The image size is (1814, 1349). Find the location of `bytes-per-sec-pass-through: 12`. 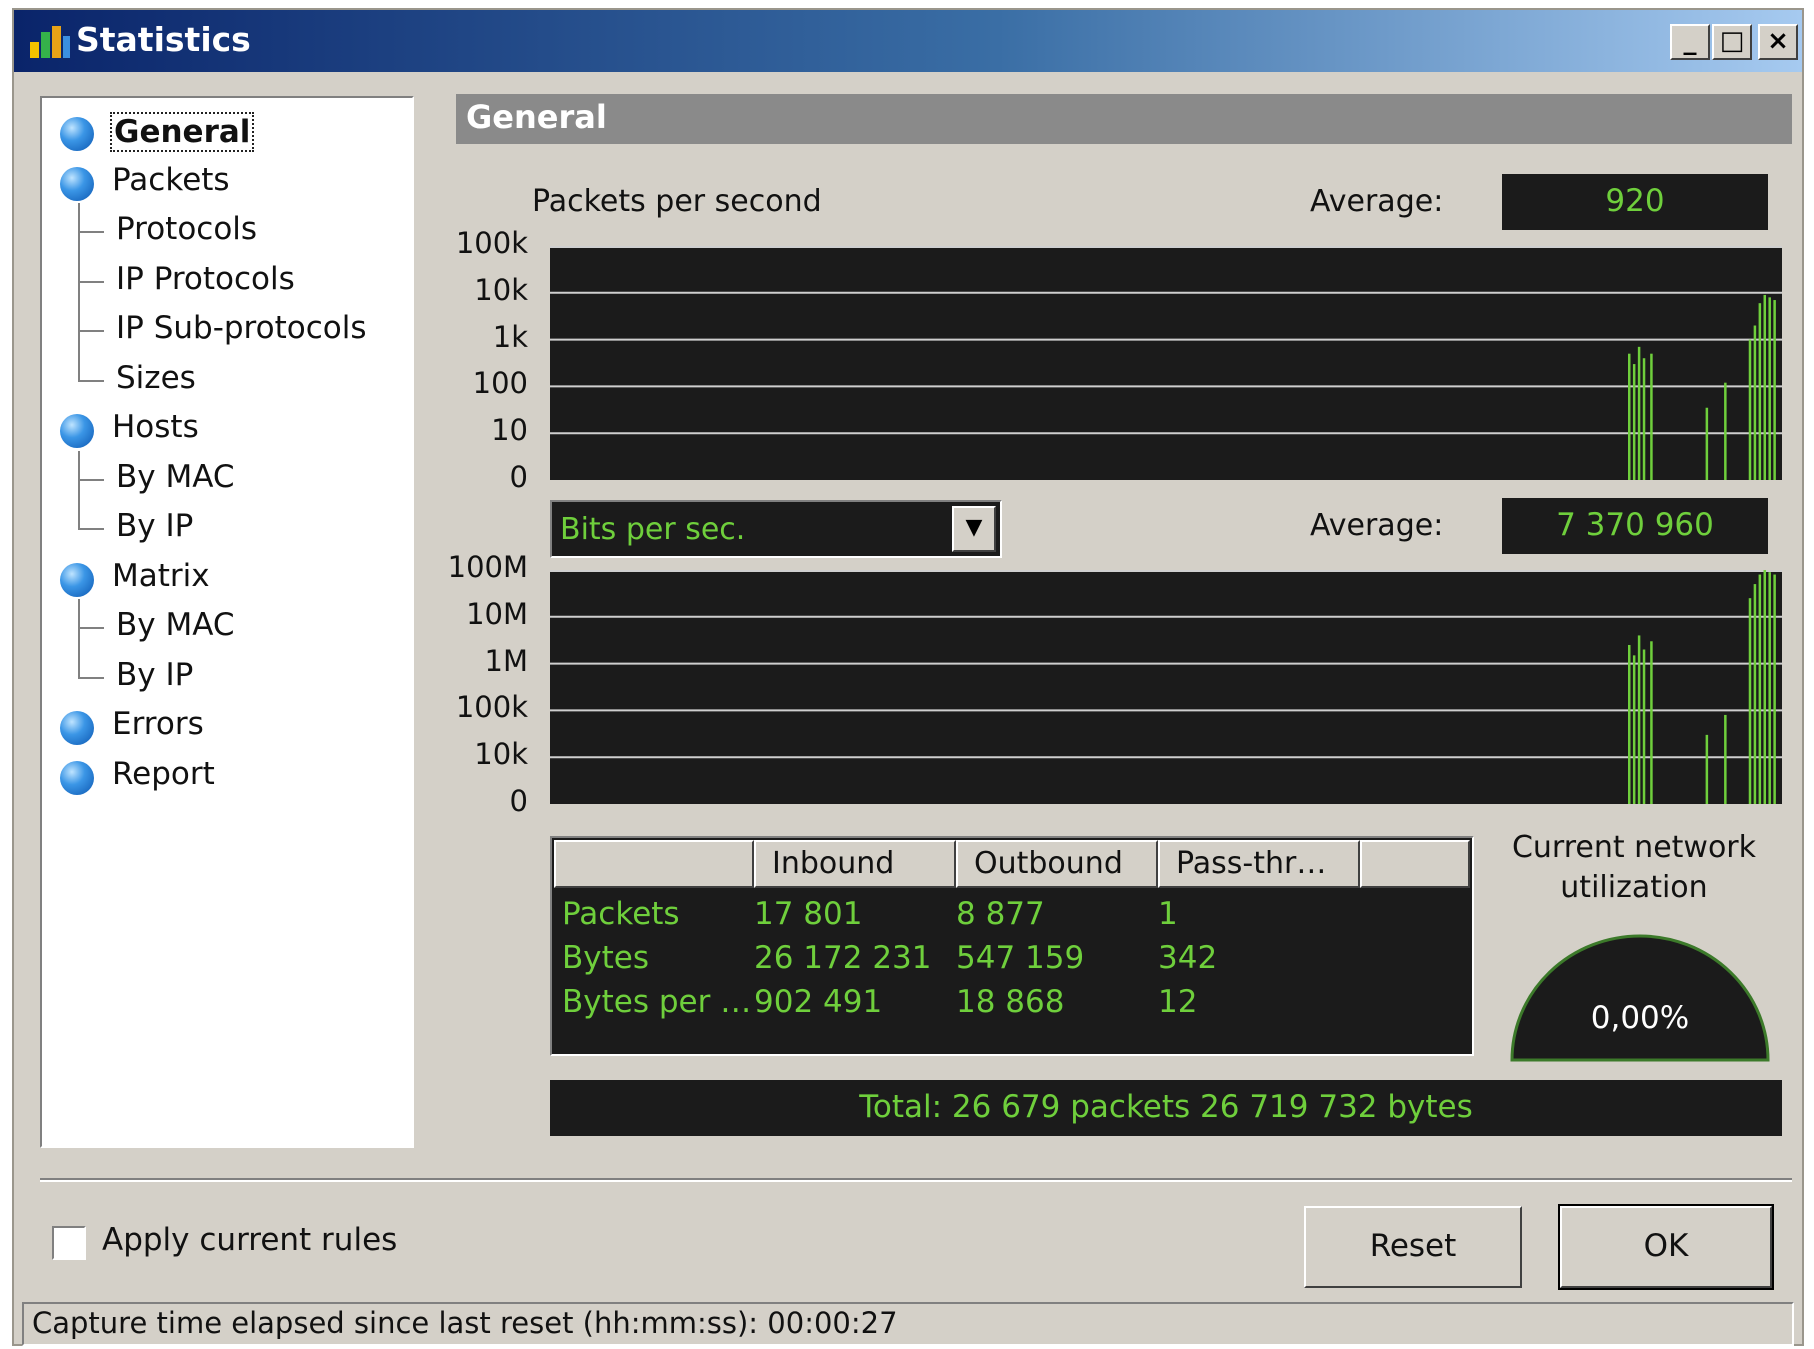

bytes-per-sec-pass-through: 12 is located at coordinates (1178, 1002).